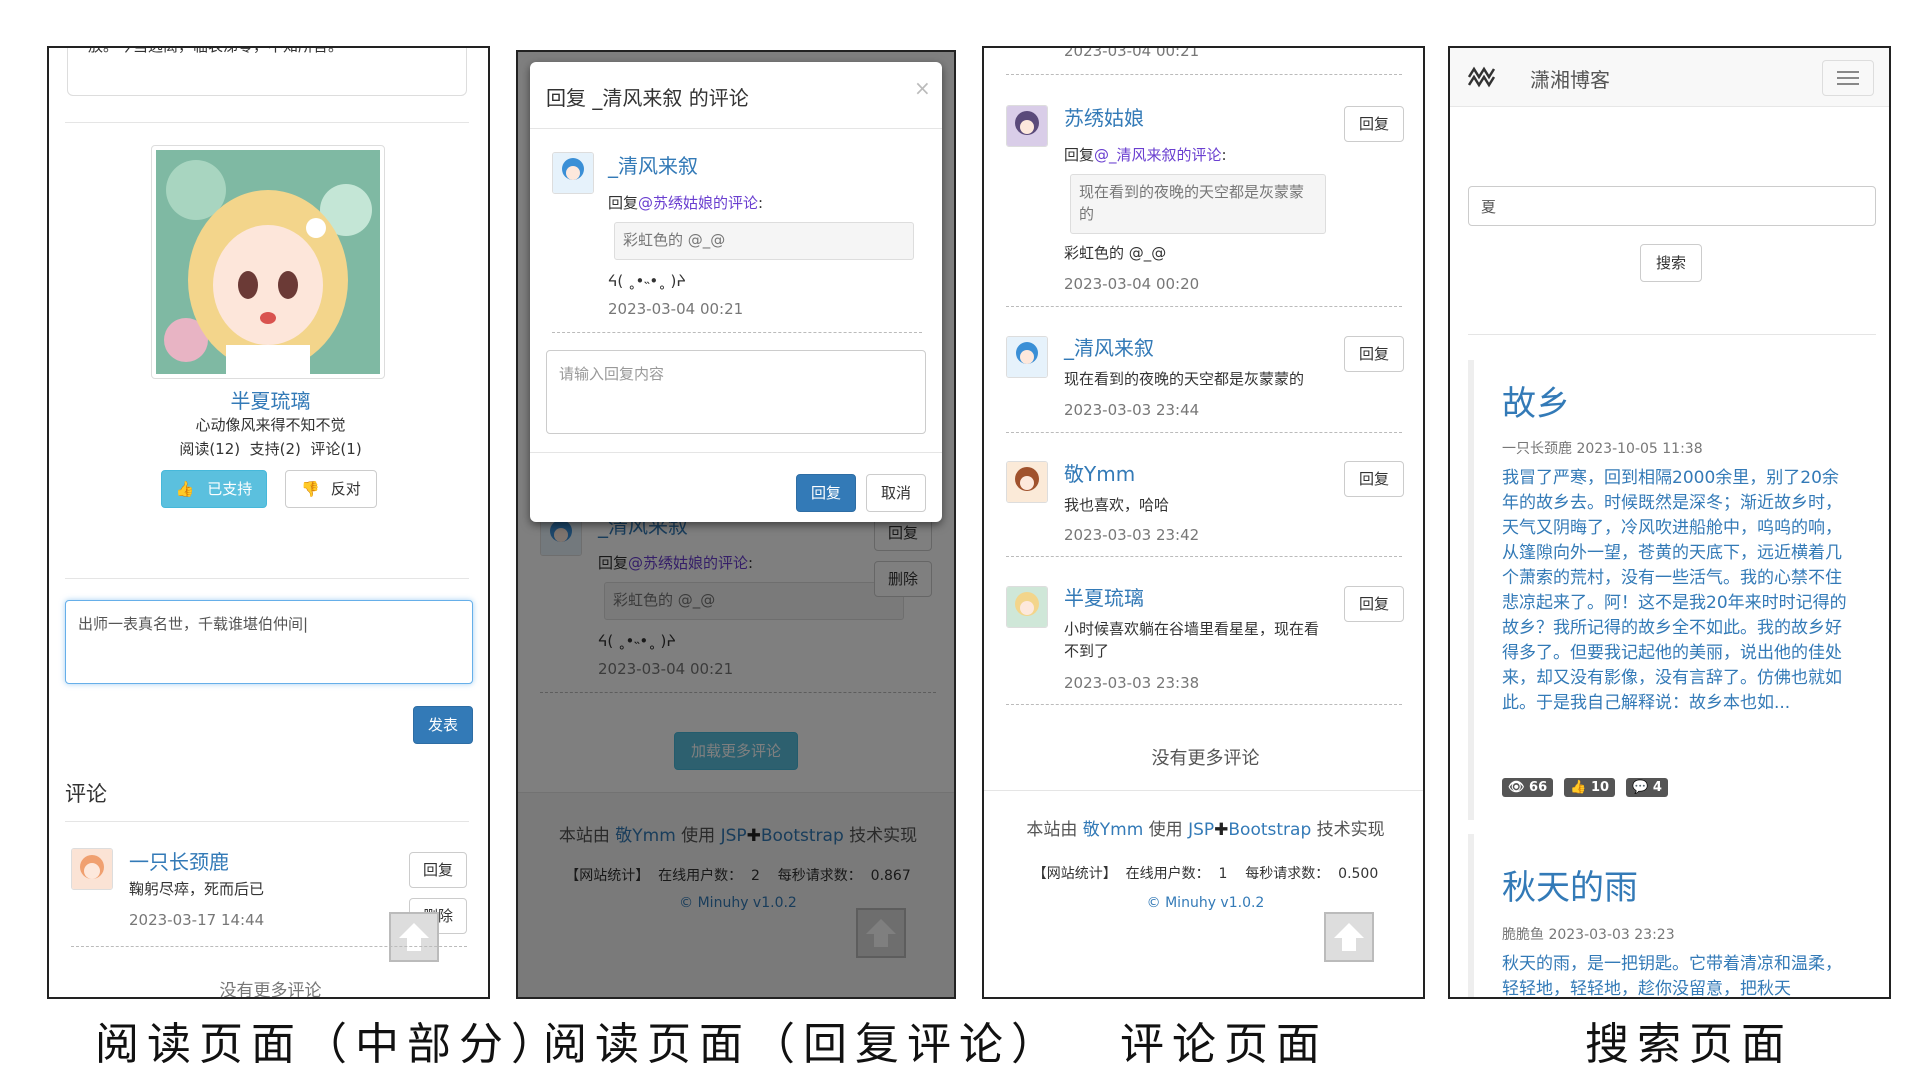 This screenshot has width=1920, height=1080. Describe the element at coordinates (1109, 346) in the screenshot. I see `comment-author: _清风来叙` at that location.